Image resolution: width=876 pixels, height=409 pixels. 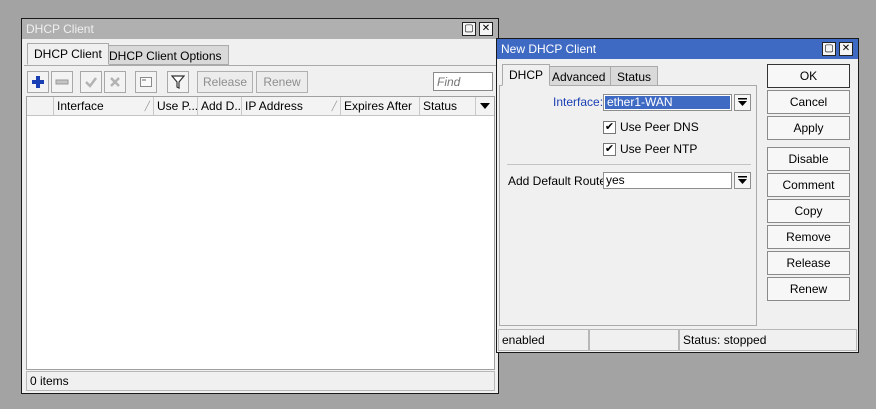 I want to click on remove-button: Remove, so click(x=808, y=237).